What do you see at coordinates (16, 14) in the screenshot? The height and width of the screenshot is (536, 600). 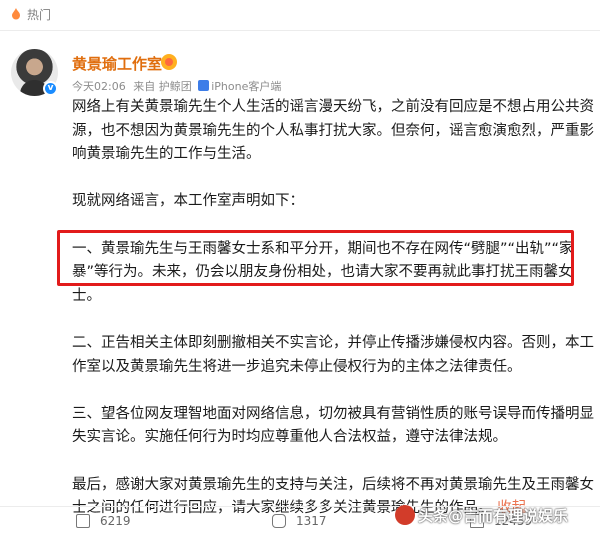 I see `hot-icon` at bounding box center [16, 14].